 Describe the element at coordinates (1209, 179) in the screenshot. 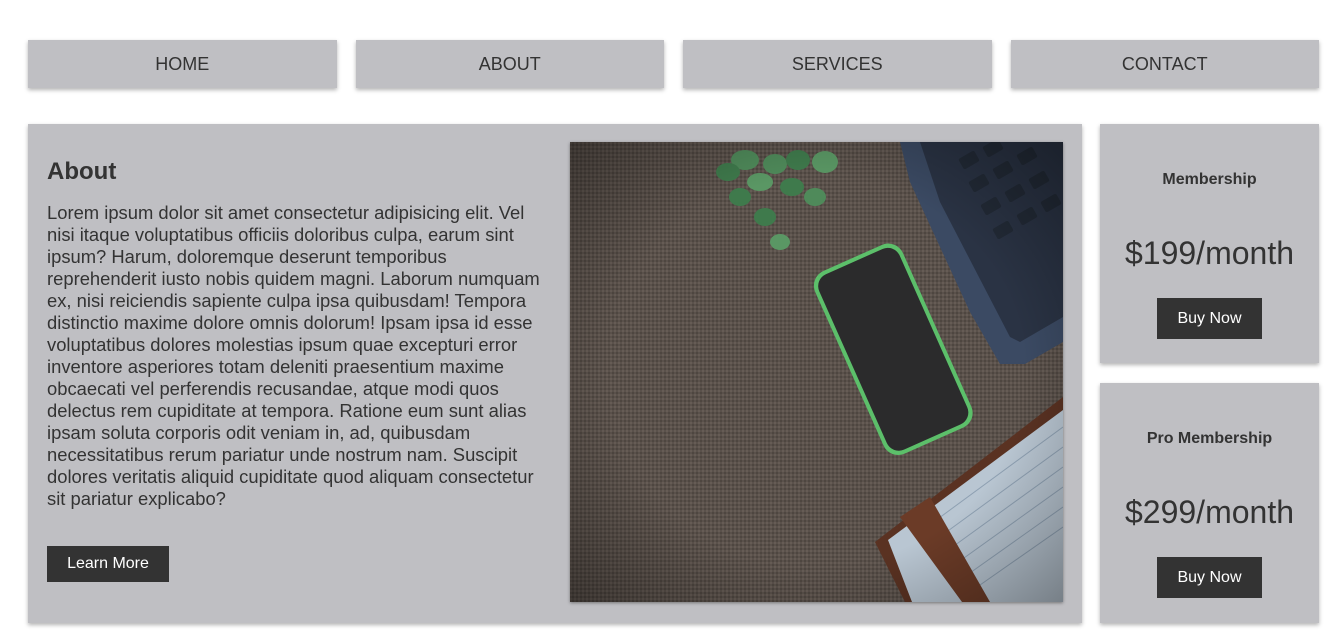

I see `plan-name: Membership` at that location.